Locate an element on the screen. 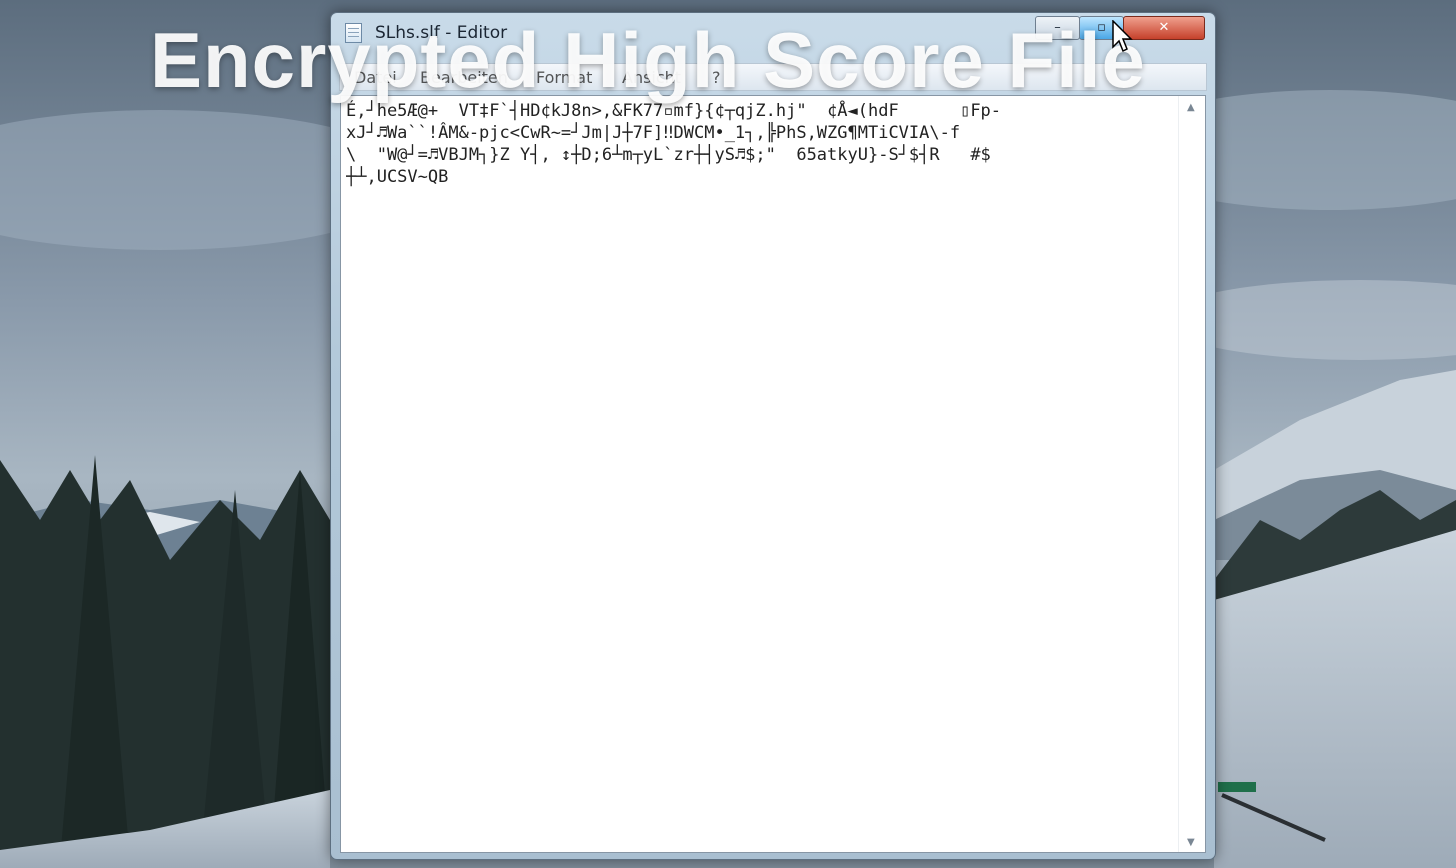 The width and height of the screenshot is (1456, 868). mouse-cursor-icon is located at coordinates (1122, 36).